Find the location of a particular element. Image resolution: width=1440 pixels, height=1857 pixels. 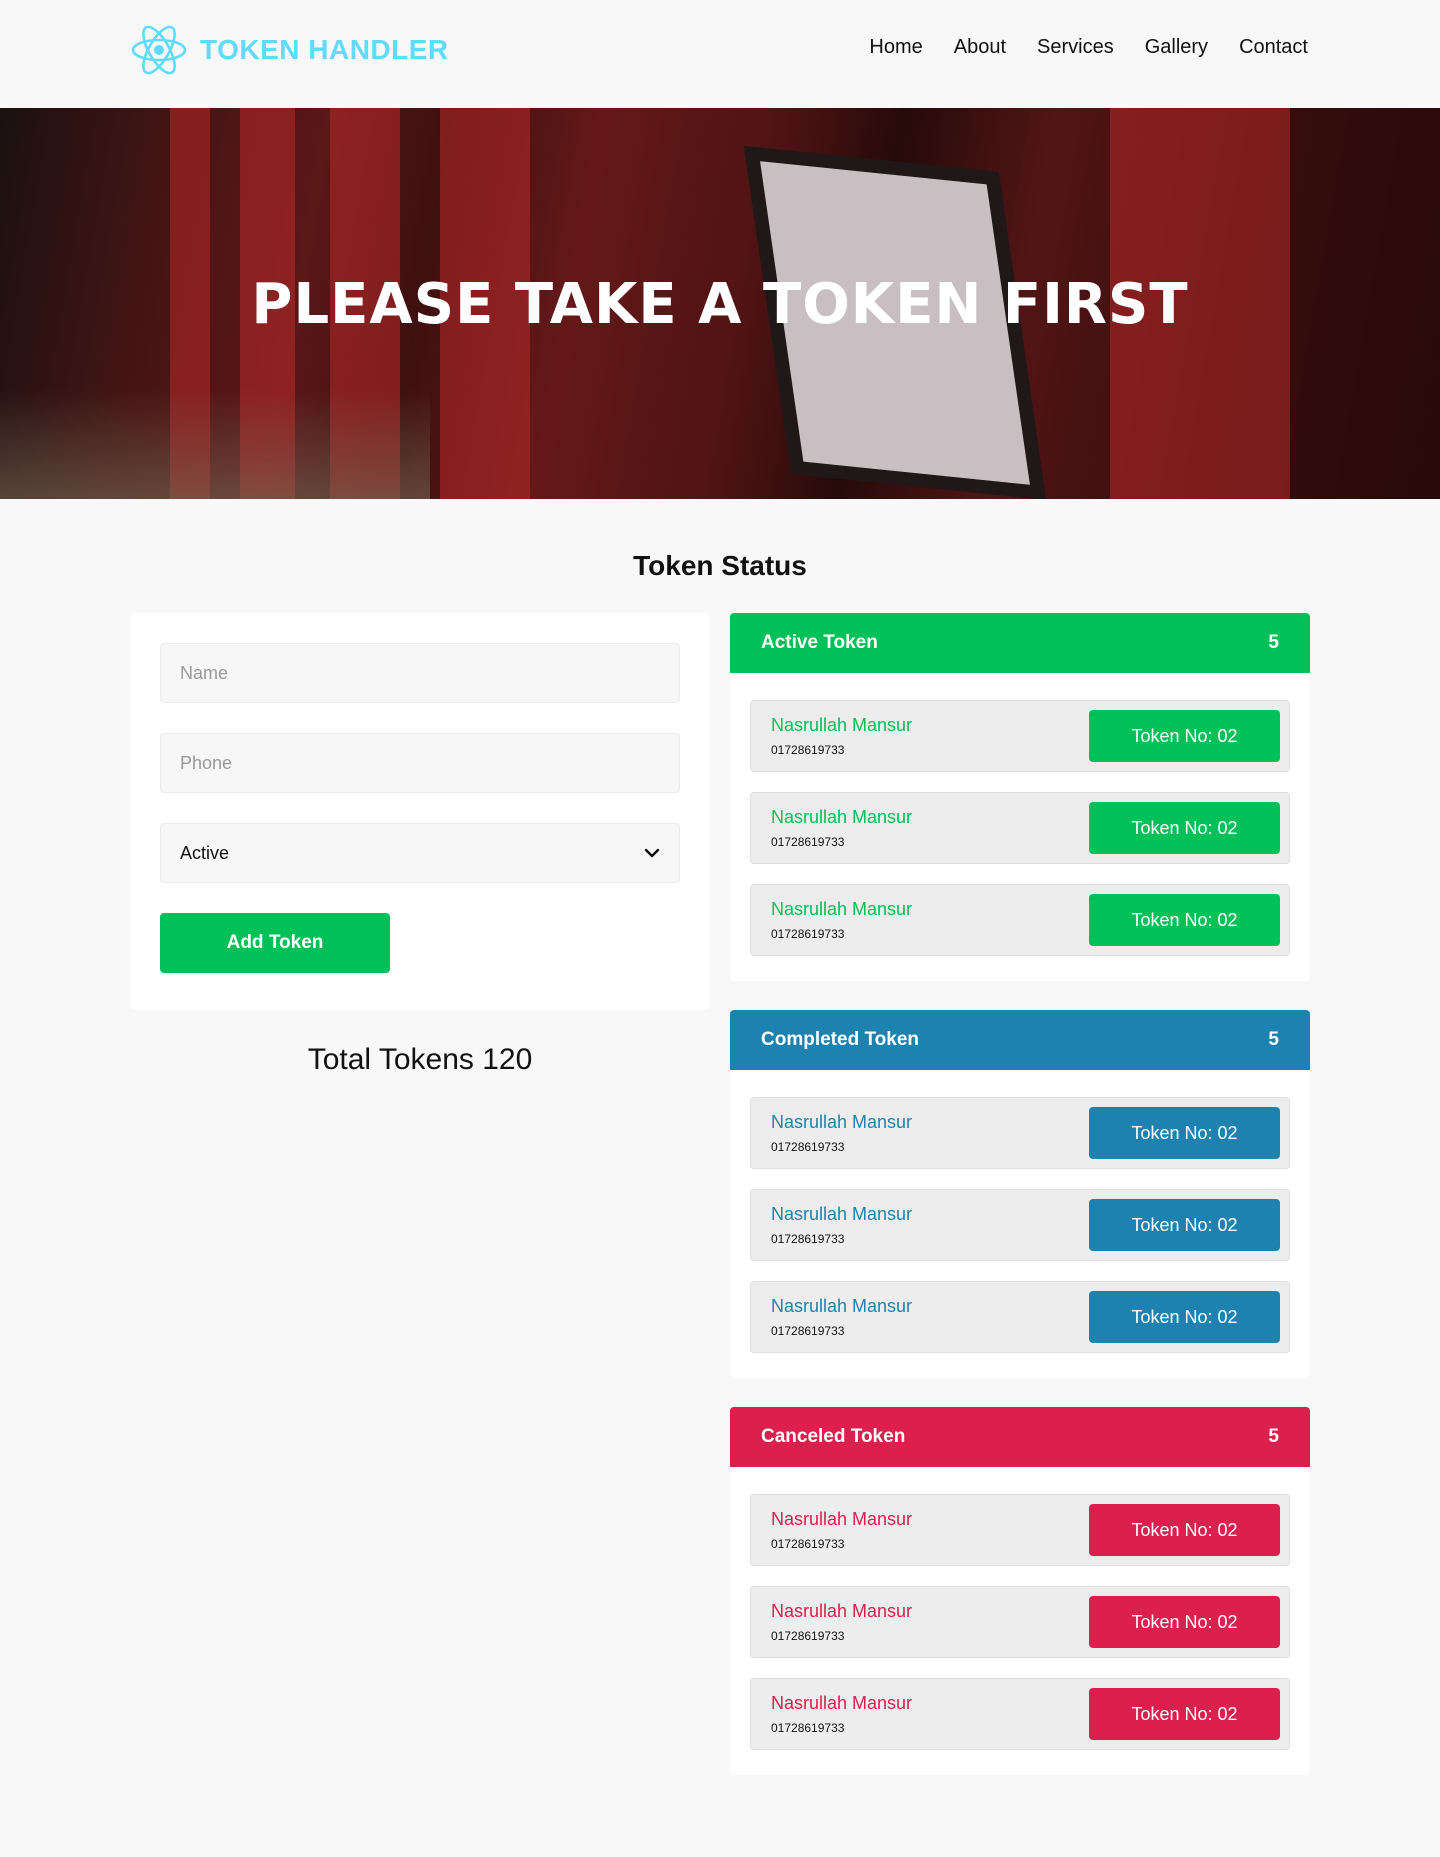

nav-item-services: Services is located at coordinates (1075, 47).